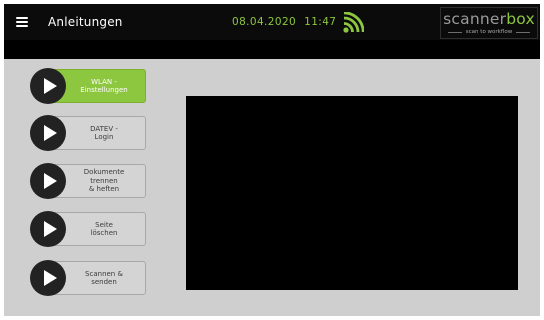 This screenshot has width=544, height=320. Describe the element at coordinates (88, 133) in the screenshot. I see `datev-login-button: DATEV - Login` at that location.